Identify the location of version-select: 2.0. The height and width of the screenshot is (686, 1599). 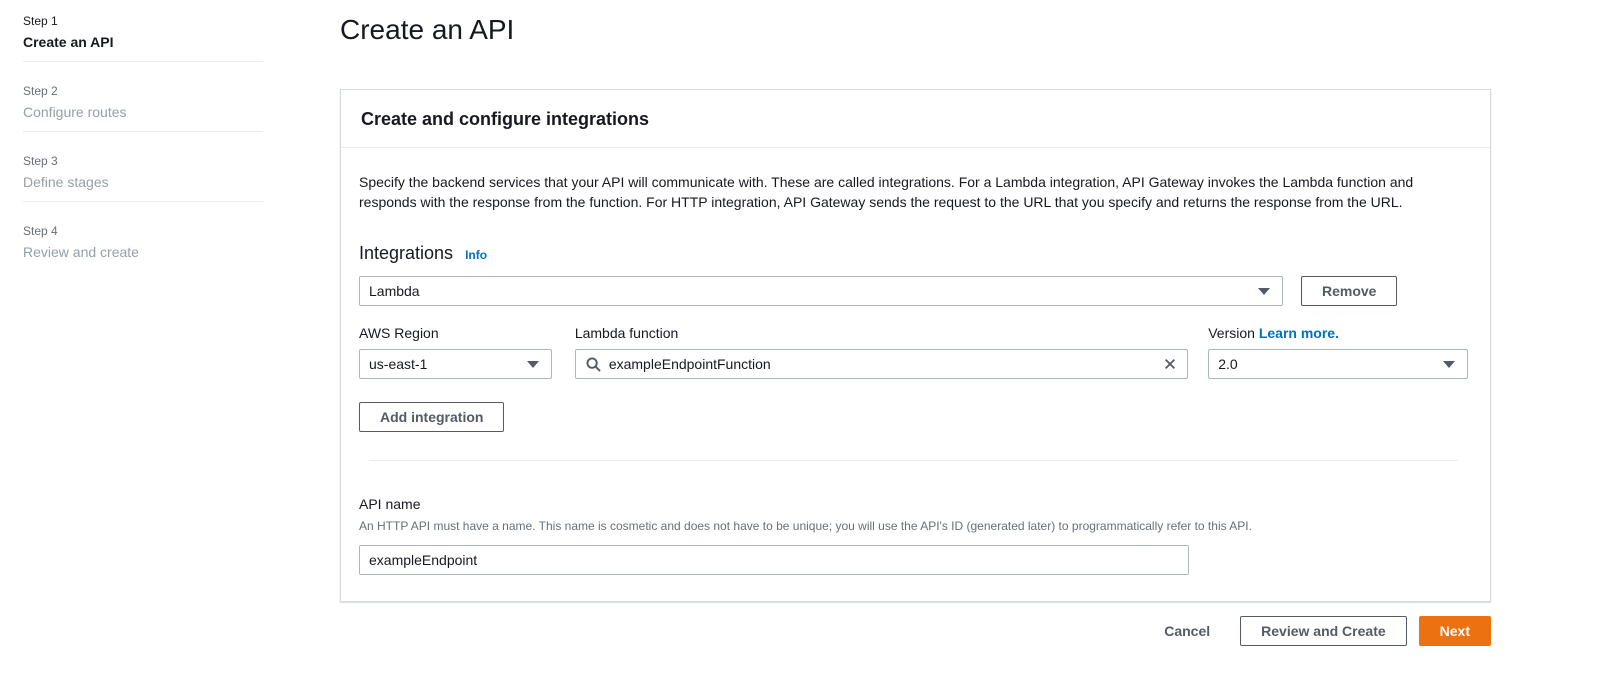
(1338, 364).